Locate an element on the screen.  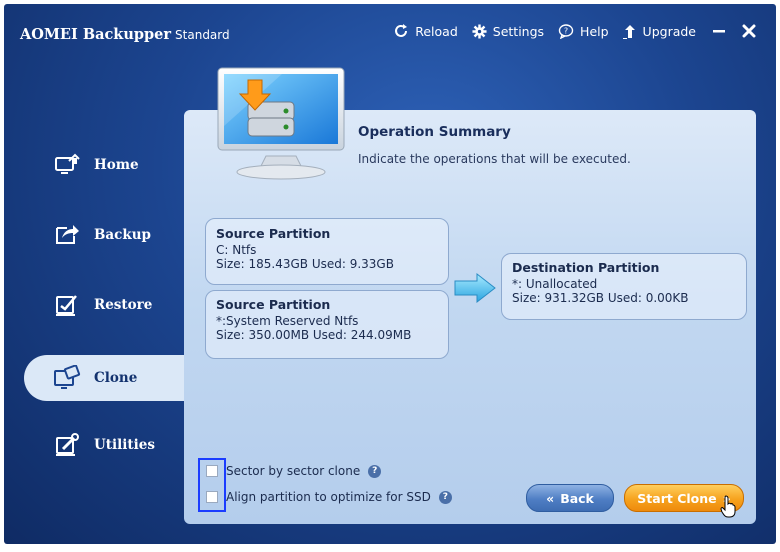
sector-by-sector-label: Sector by sector clone is located at coordinates (293, 471).